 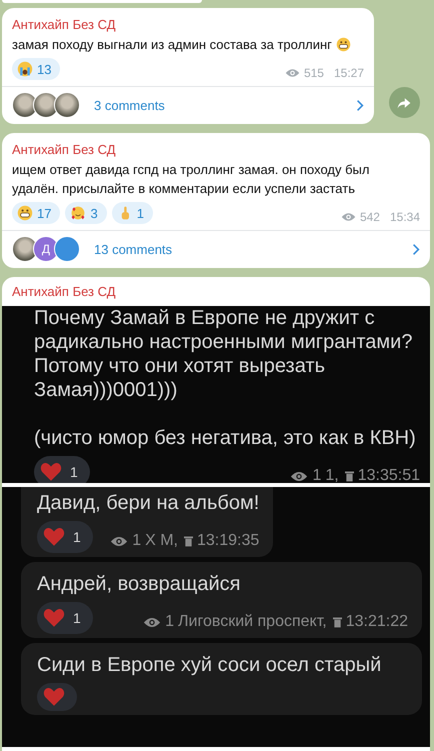 What do you see at coordinates (314, 73) in the screenshot?
I see `view-count: 515` at bounding box center [314, 73].